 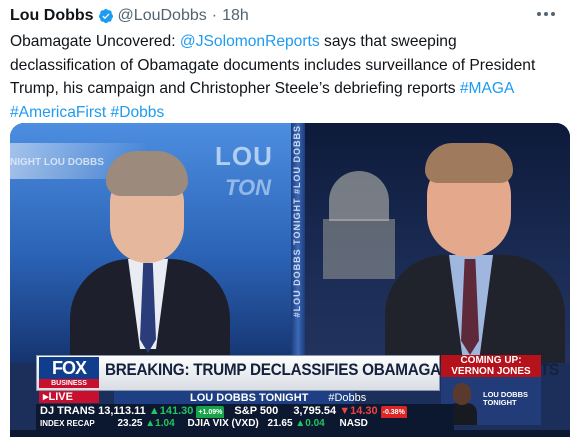 I want to click on tweet-text-segment: Obamagate Uncovered:, so click(x=95, y=41).